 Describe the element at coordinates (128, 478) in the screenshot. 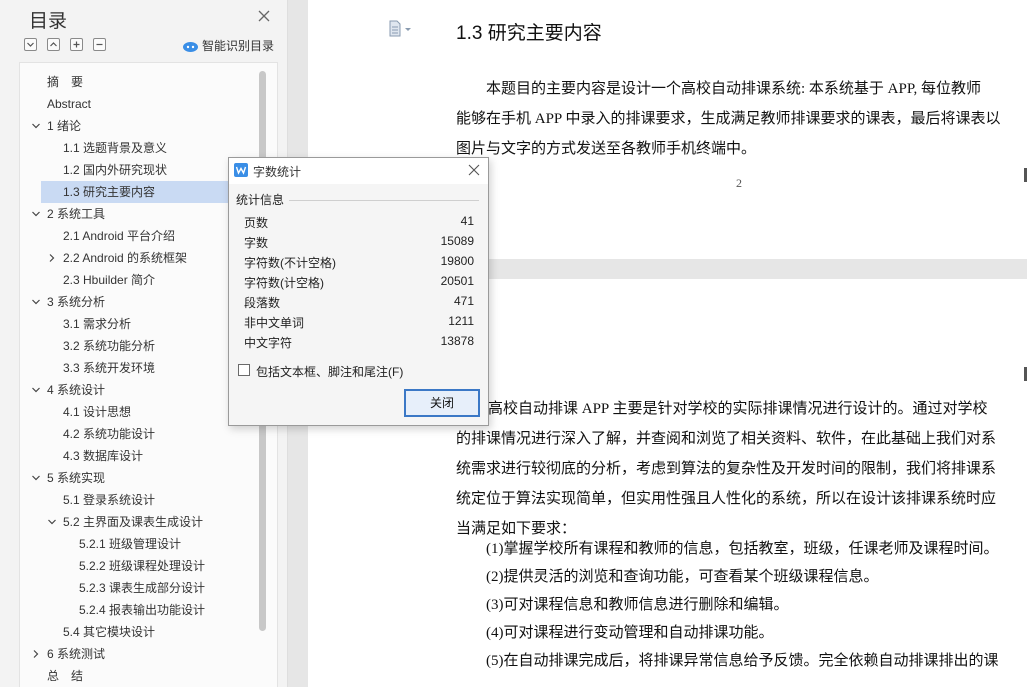

I see `toc-item: 5 系统实现` at that location.